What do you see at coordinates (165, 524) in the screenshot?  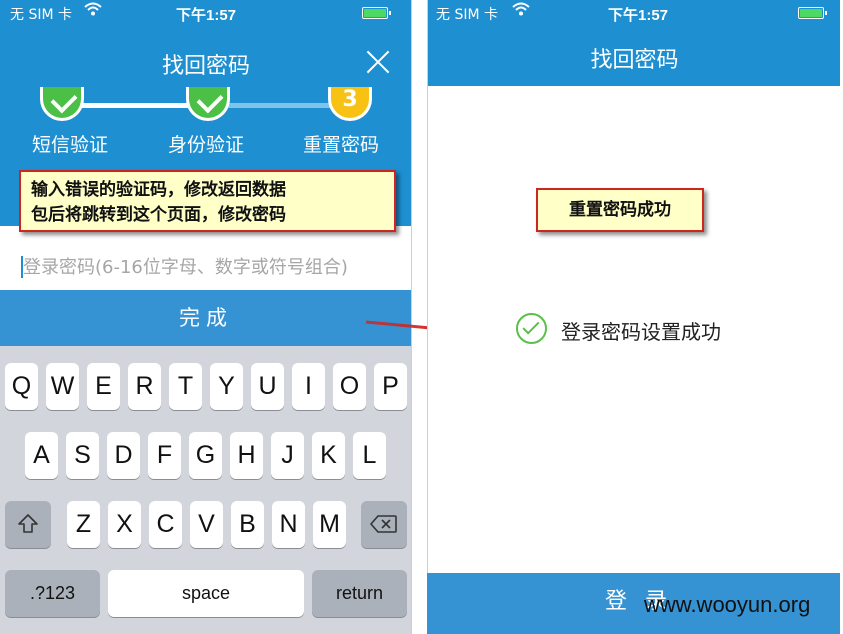 I see `key-c: C` at bounding box center [165, 524].